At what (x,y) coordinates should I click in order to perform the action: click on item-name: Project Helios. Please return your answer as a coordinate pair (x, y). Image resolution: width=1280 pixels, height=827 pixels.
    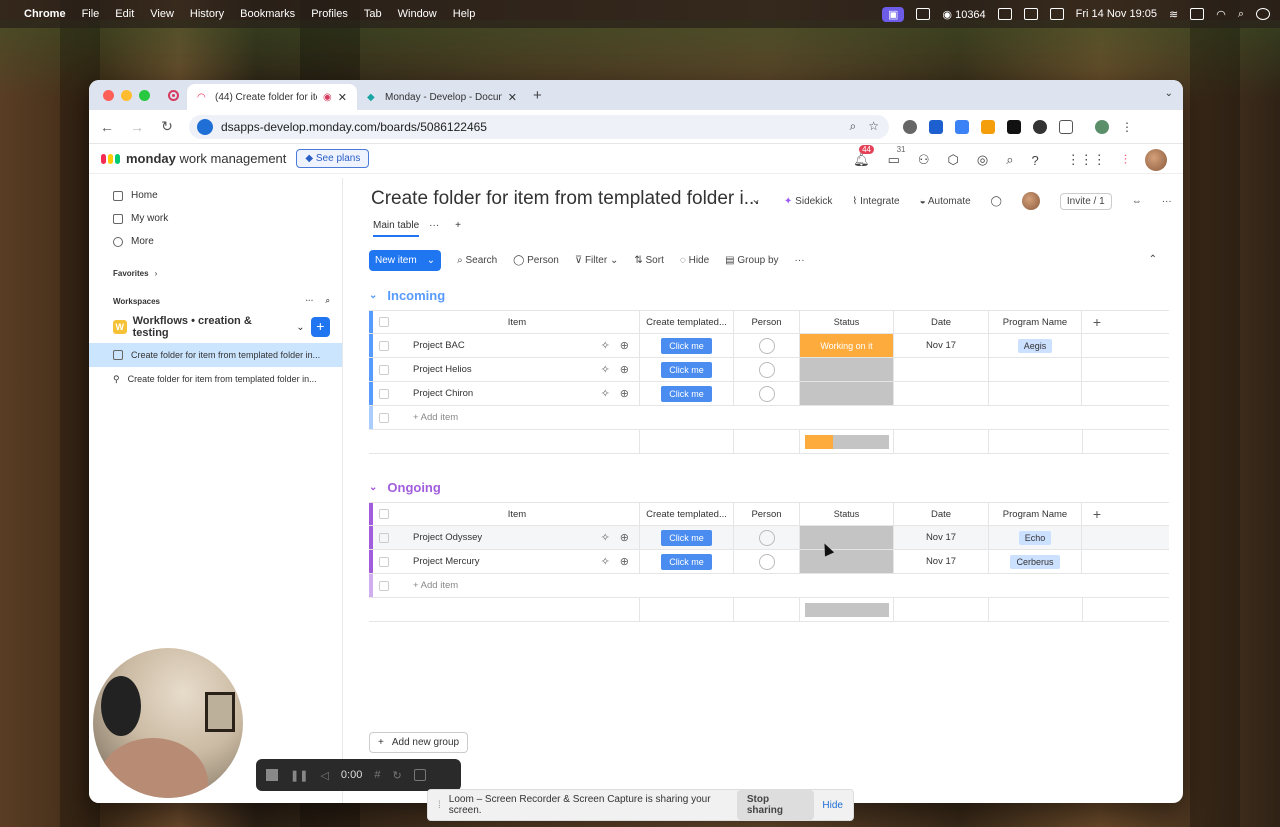
    Looking at the image, I should click on (442, 369).